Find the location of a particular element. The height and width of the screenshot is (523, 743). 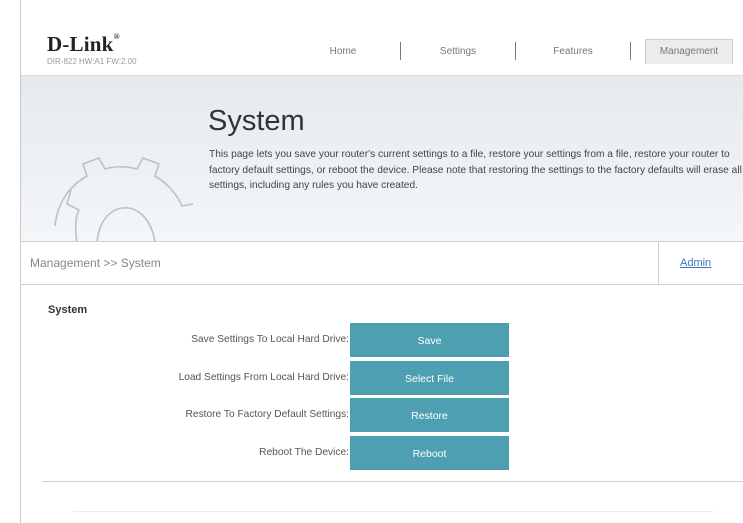

section-title: System is located at coordinates (68, 310).